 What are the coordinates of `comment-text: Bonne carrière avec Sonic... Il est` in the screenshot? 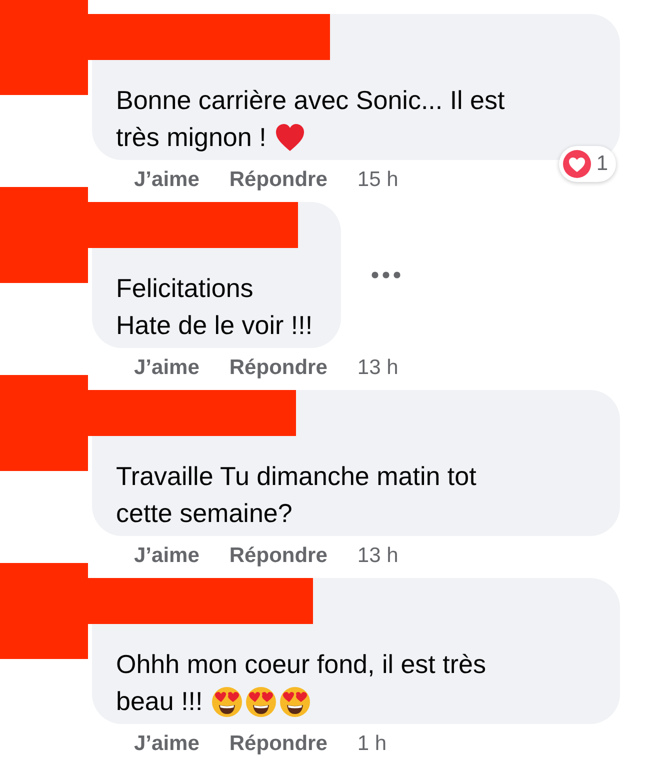 It's located at (310, 100).